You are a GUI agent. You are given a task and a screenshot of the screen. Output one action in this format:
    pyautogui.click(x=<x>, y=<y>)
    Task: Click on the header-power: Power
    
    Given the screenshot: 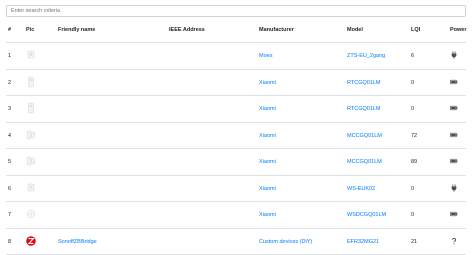 What is the action you would take?
    pyautogui.click(x=458, y=30)
    